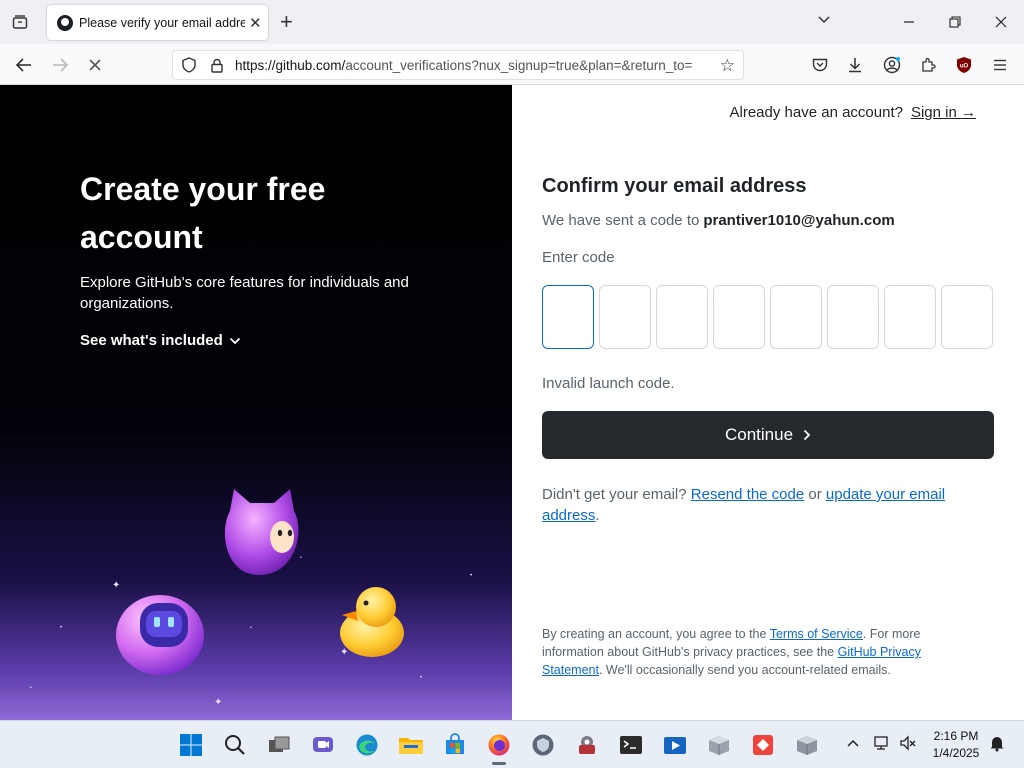 Image resolution: width=1024 pixels, height=768 pixels. What do you see at coordinates (747, 494) in the screenshot?
I see `resend-code-link: Resend the code` at bounding box center [747, 494].